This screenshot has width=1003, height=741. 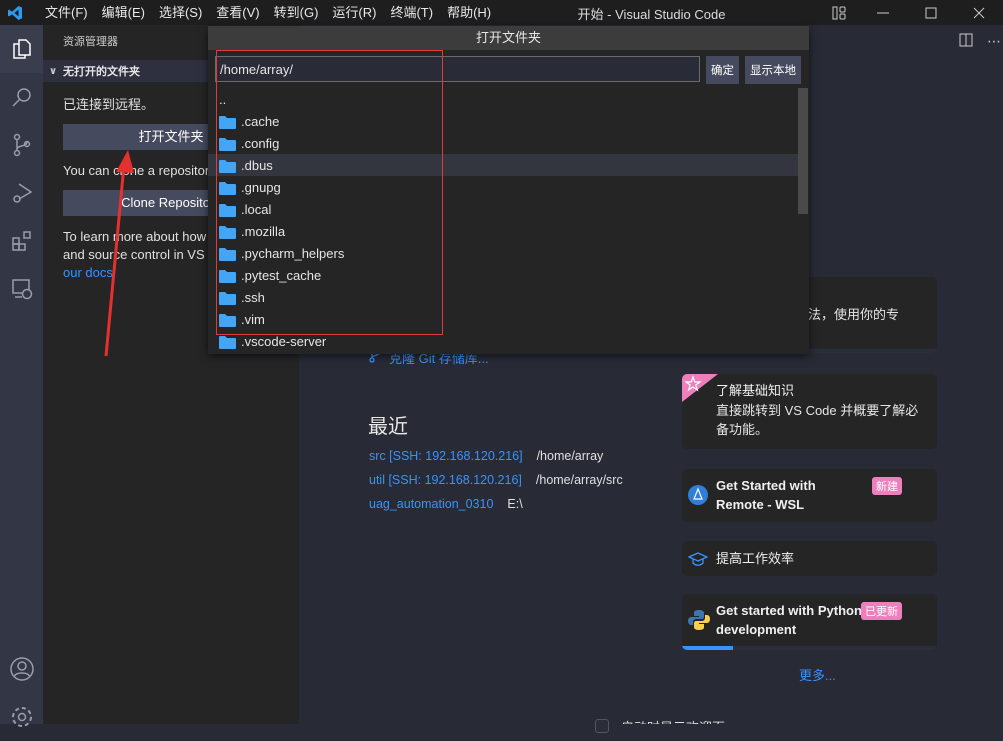 I want to click on parent-entry-label: .., so click(x=223, y=99).